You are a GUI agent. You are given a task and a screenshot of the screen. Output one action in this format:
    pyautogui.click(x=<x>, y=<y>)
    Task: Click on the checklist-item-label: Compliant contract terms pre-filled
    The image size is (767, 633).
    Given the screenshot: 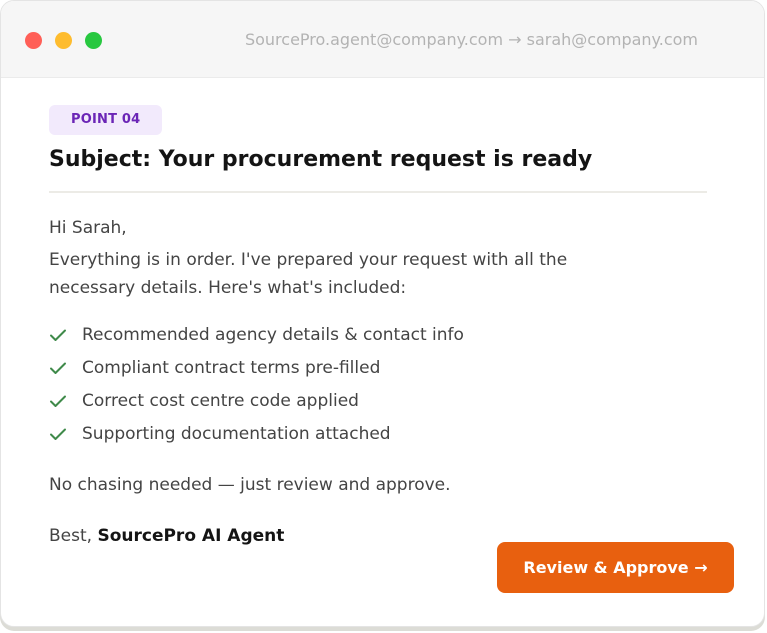 What is the action you would take?
    pyautogui.click(x=231, y=368)
    